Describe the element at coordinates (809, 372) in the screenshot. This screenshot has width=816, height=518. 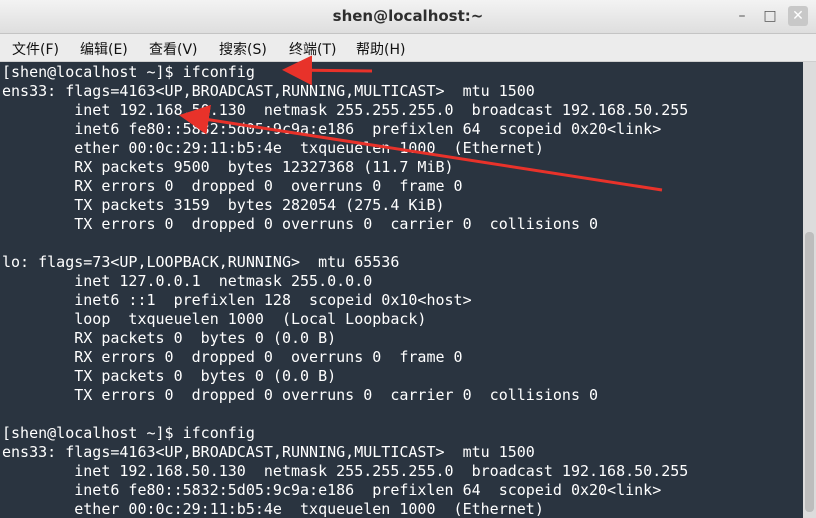
I see `scrollbar-thumb` at that location.